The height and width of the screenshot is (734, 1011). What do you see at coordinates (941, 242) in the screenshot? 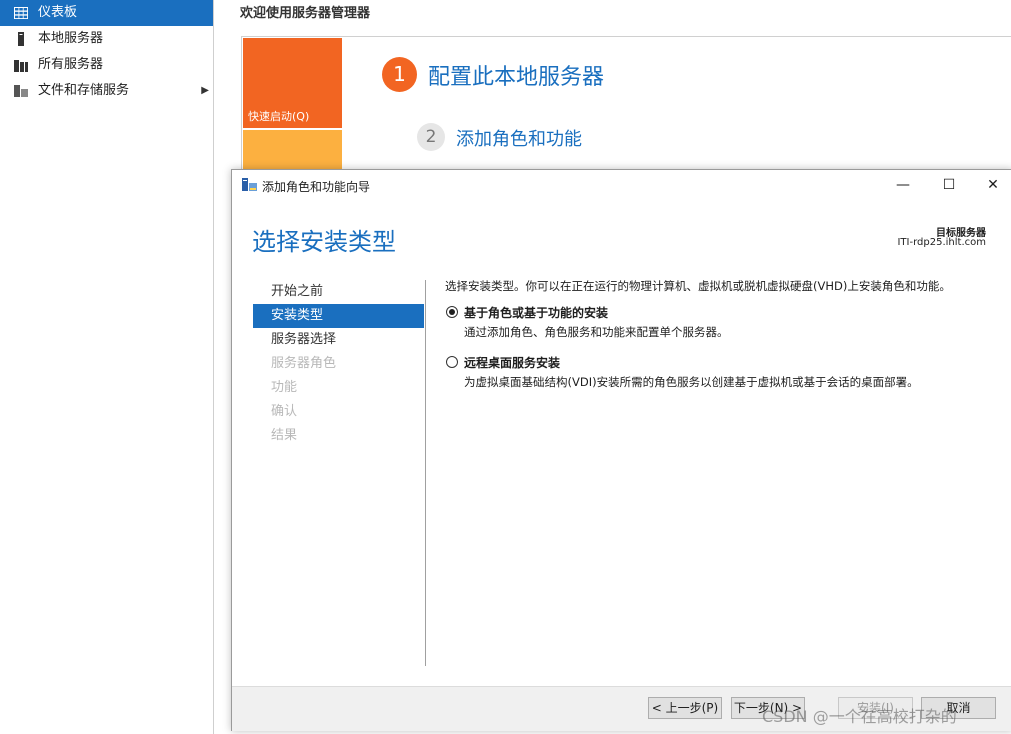
I see `target-server-value: ITI-rdp25.ihlt.com` at bounding box center [941, 242].